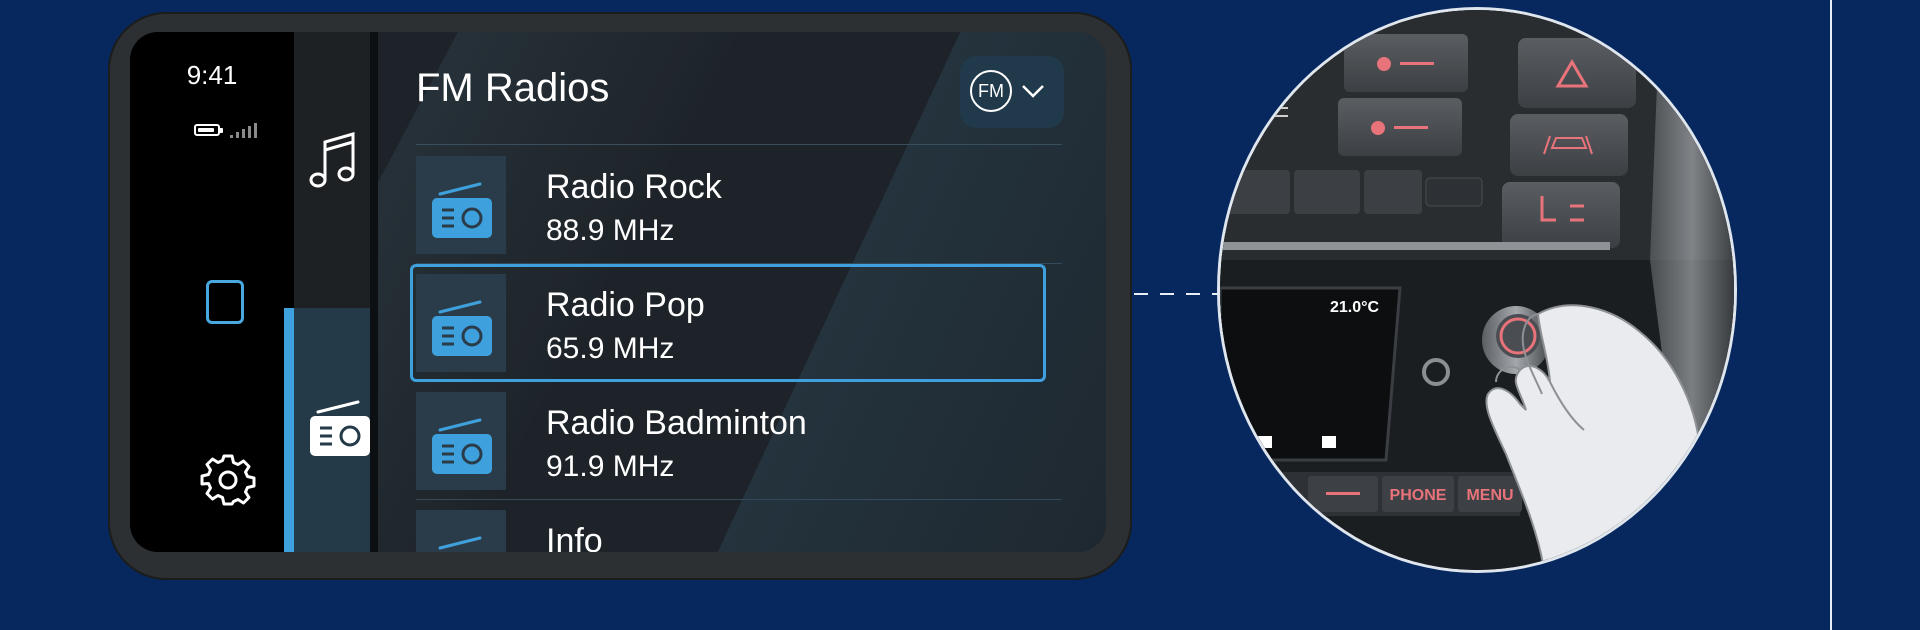  I want to click on music-note-icon, so click(333, 160).